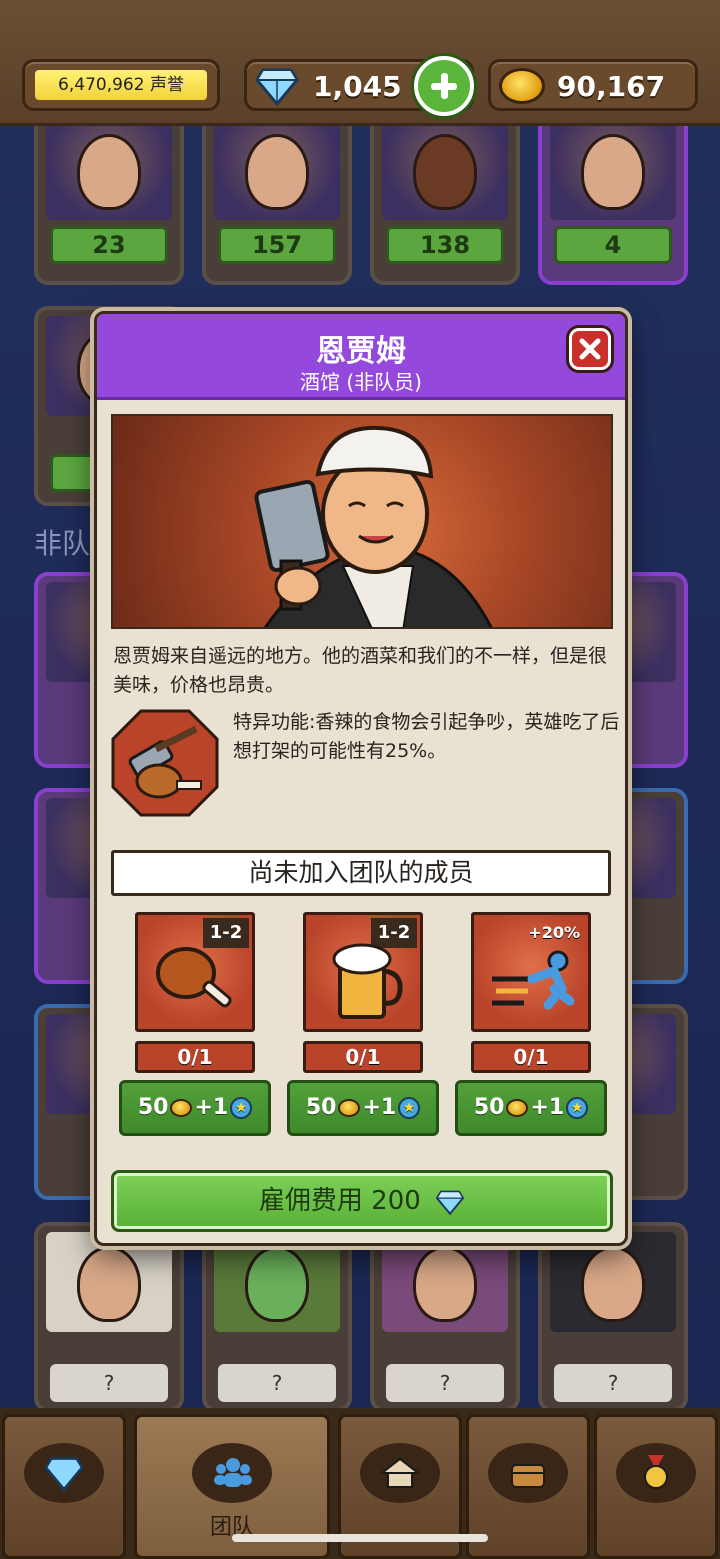 The image size is (720, 1559). I want to click on speed-runner-icon, so click(533, 980).